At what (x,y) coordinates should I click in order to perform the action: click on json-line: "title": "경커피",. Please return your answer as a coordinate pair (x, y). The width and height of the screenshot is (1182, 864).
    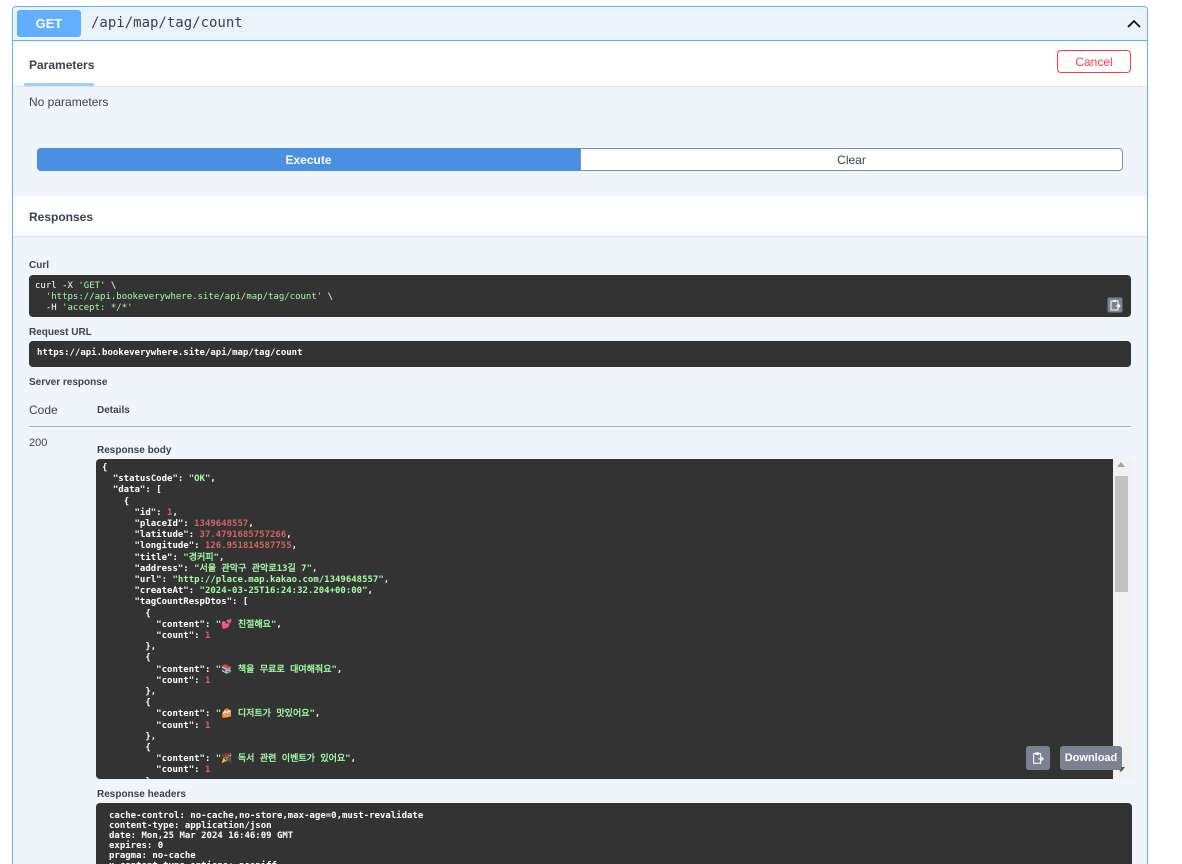
    Looking at the image, I should click on (163, 557).